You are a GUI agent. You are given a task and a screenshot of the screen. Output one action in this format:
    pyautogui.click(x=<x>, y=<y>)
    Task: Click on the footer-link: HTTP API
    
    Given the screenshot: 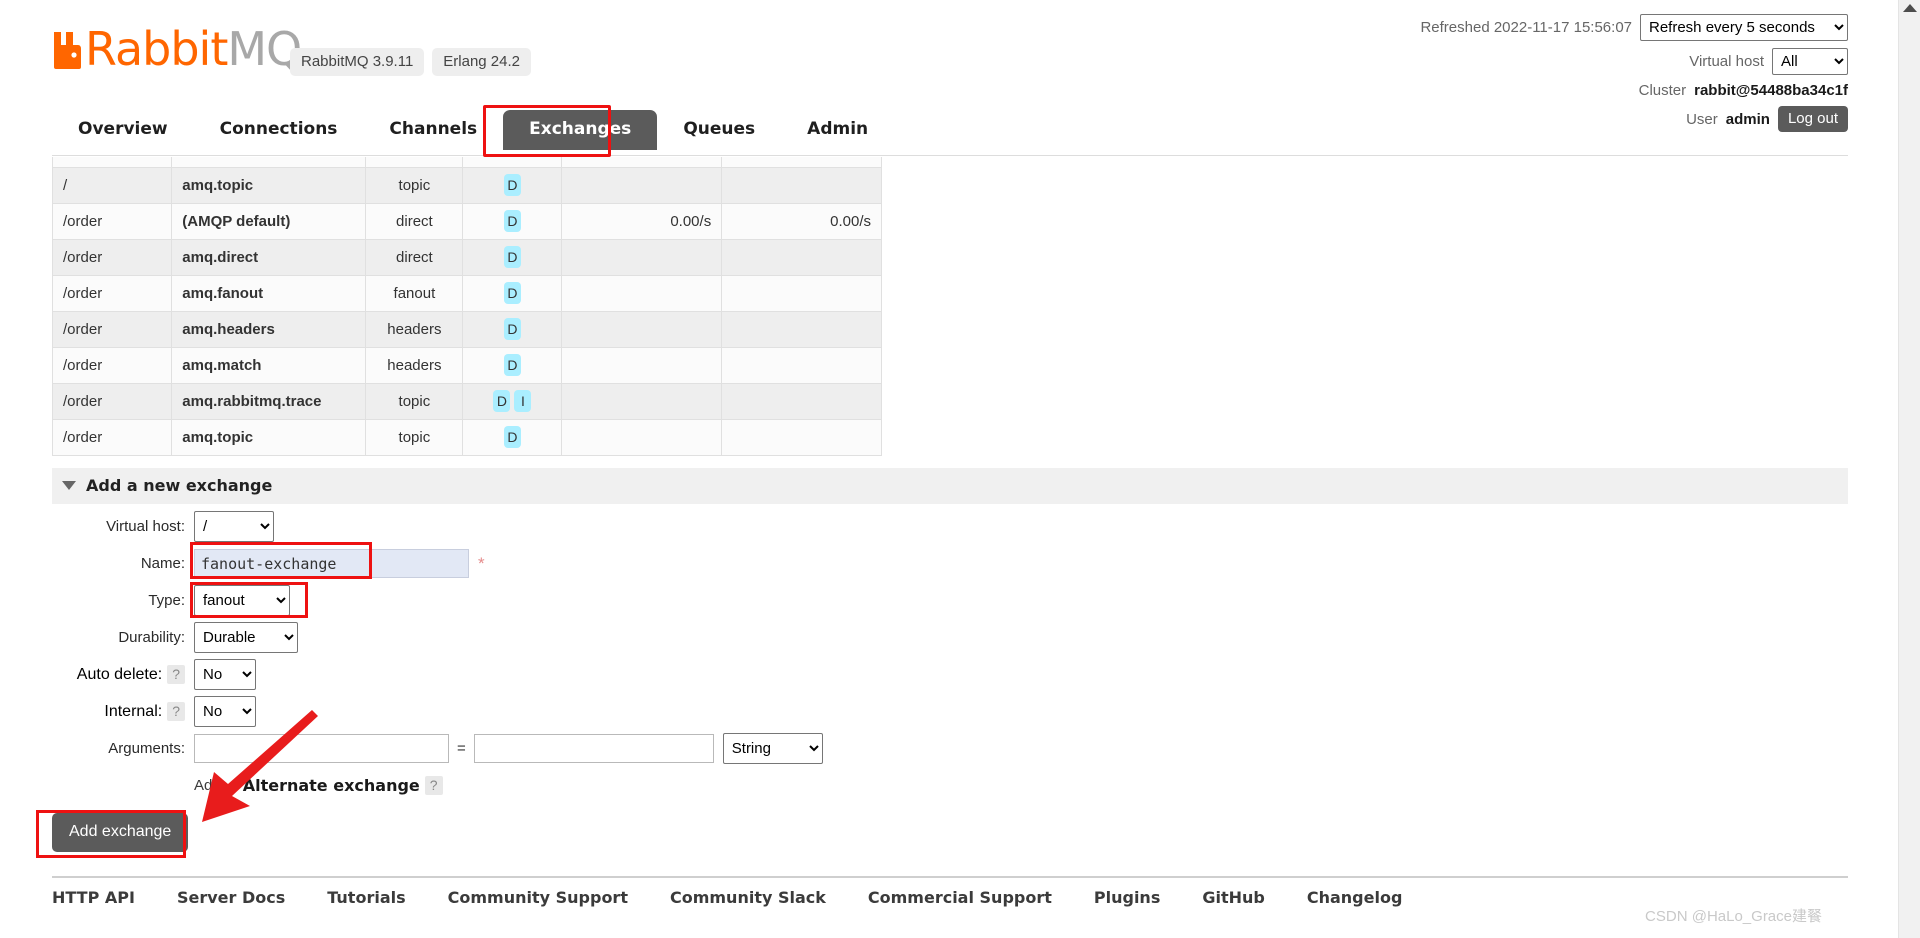 What is the action you would take?
    pyautogui.click(x=93, y=897)
    